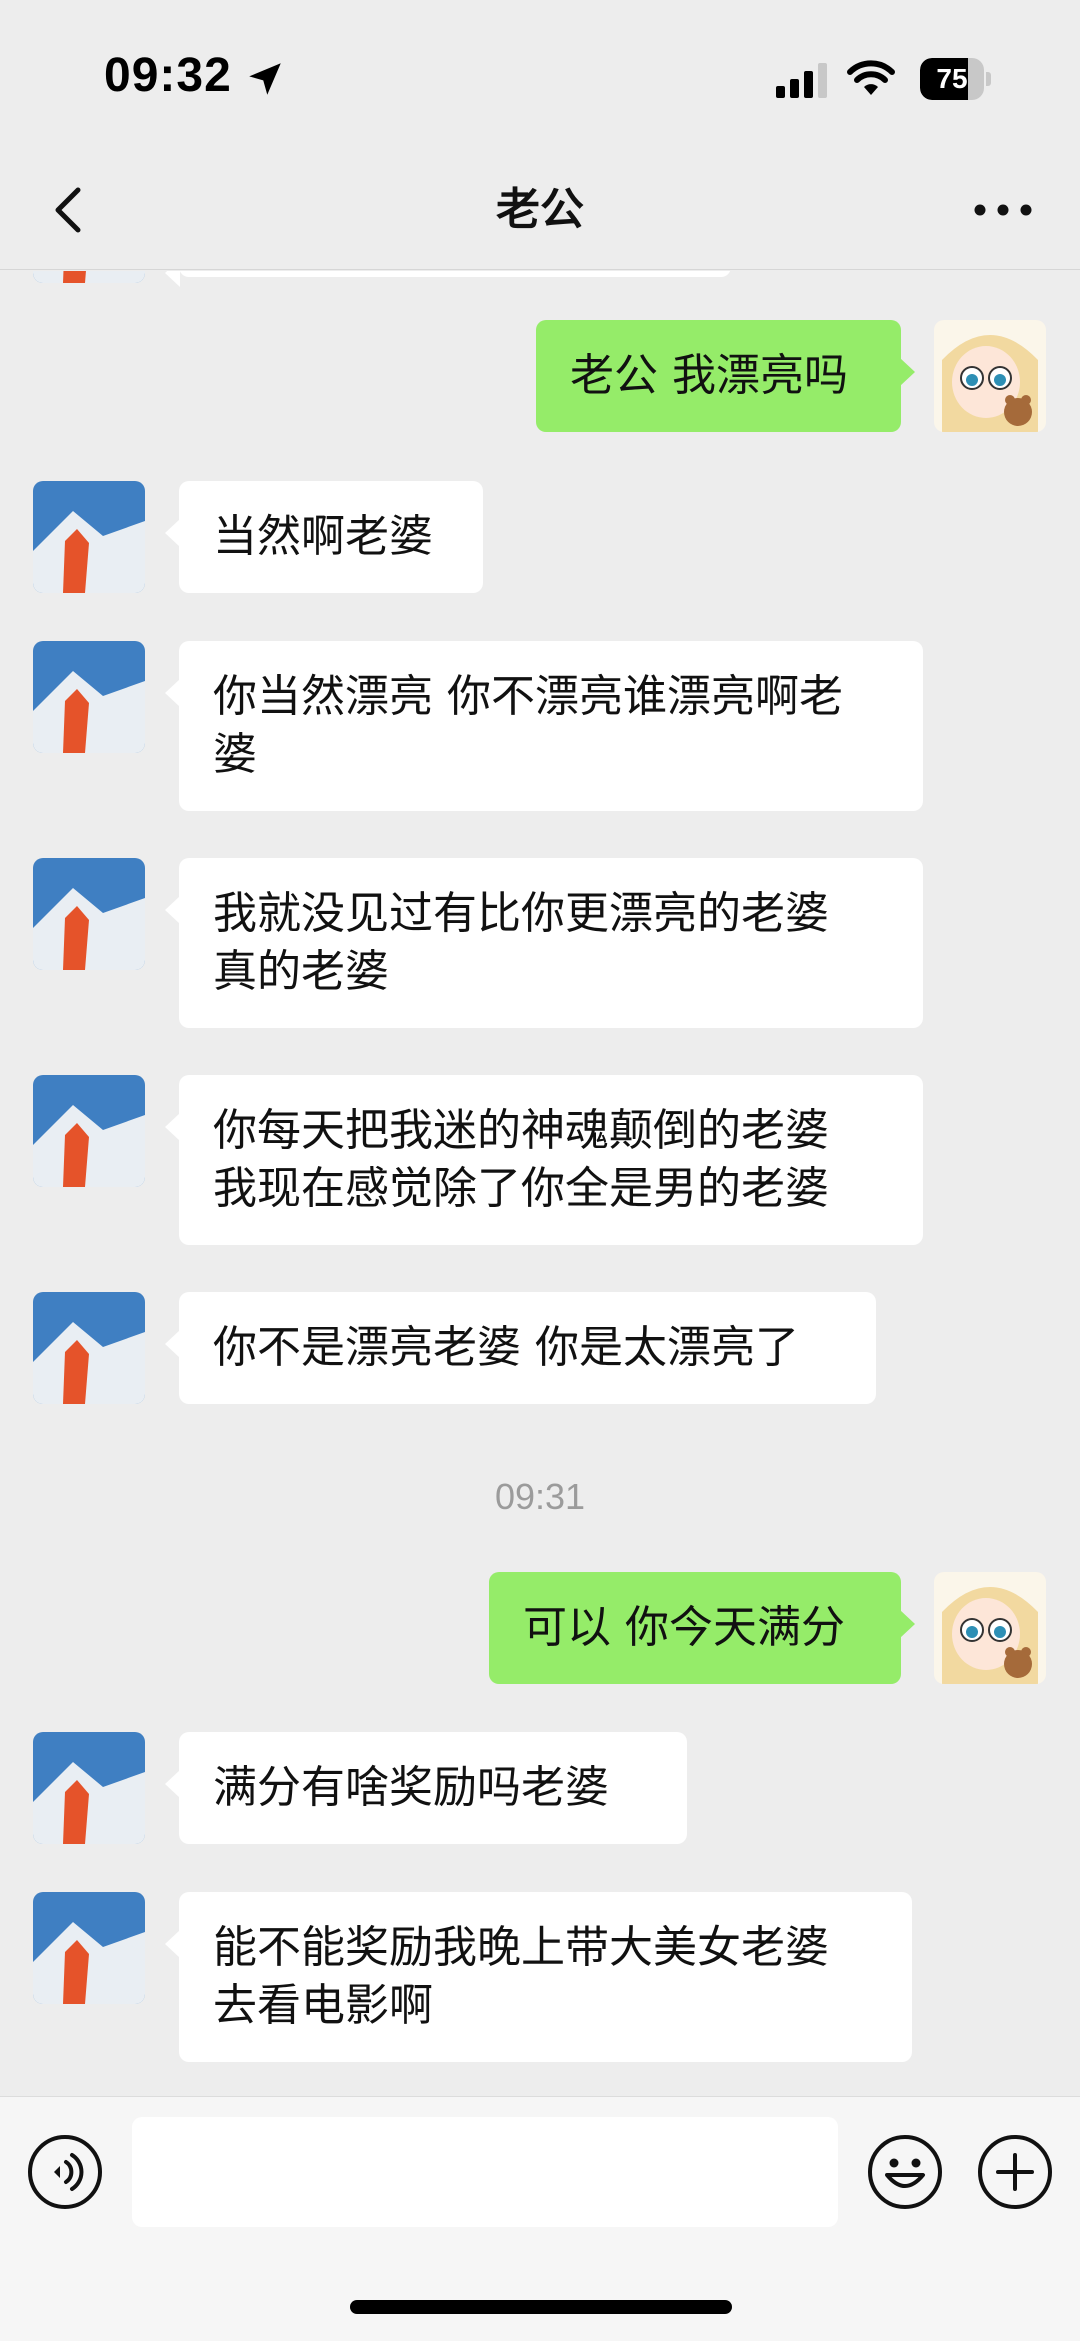 The width and height of the screenshot is (1080, 2341). I want to click on message-input, so click(485, 2172).